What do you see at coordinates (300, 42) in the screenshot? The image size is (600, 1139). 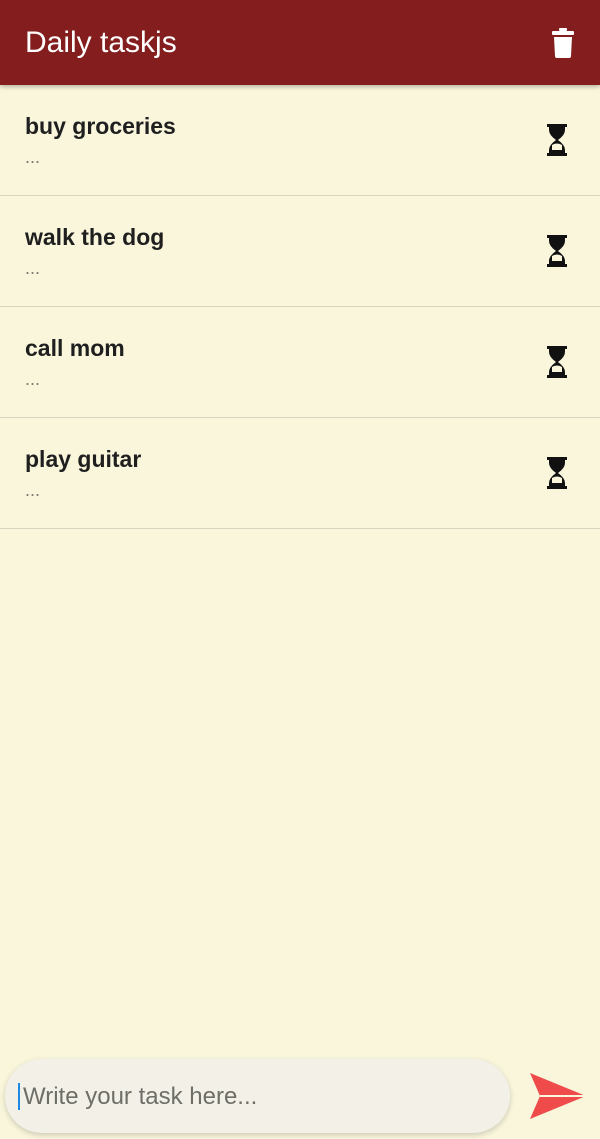 I see `app-bar: Daily taskjs` at bounding box center [300, 42].